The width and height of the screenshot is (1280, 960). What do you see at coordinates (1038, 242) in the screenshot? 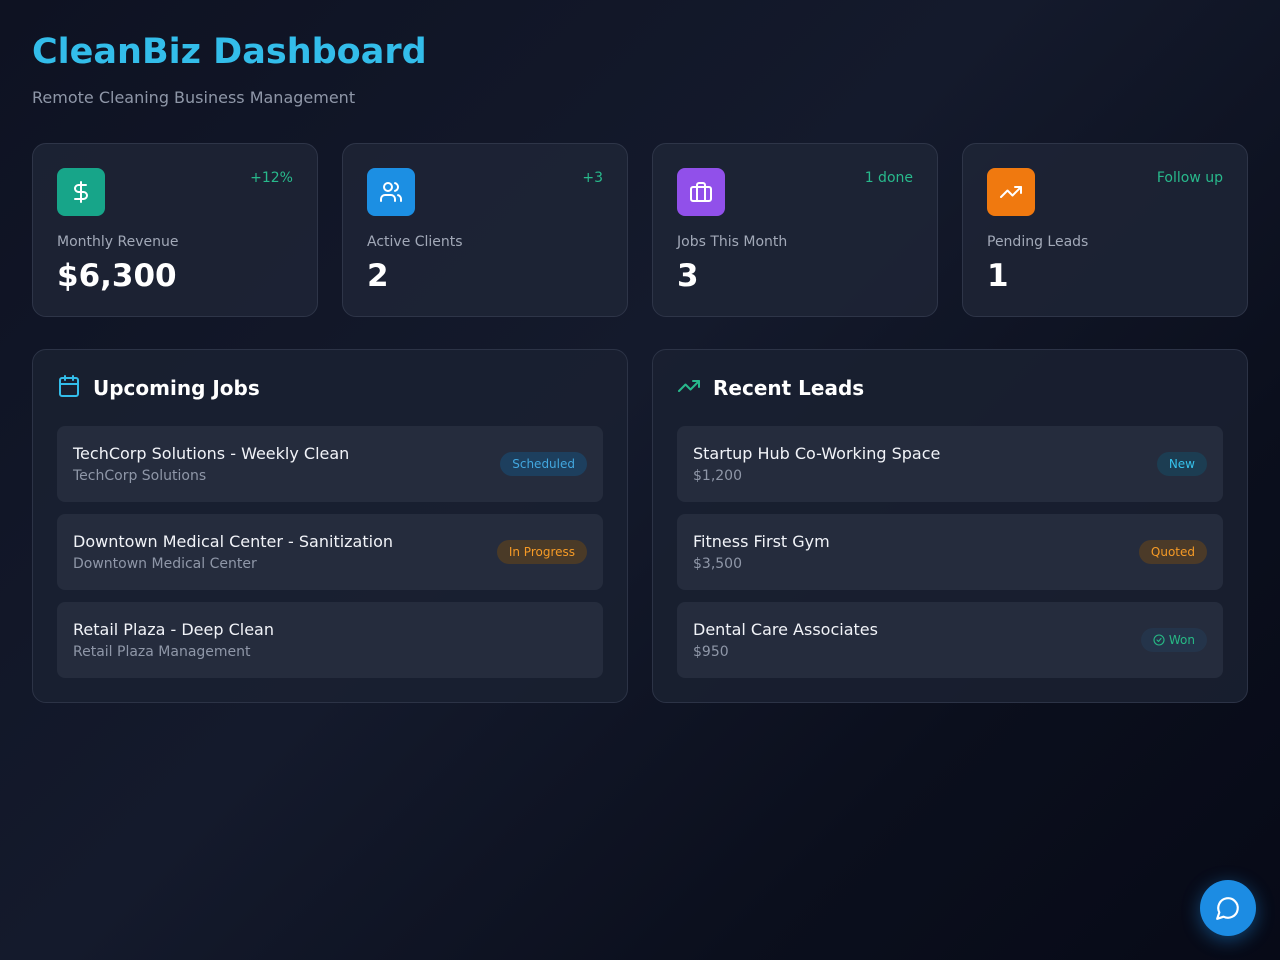
I see `stat-label: Pending Leads` at bounding box center [1038, 242].